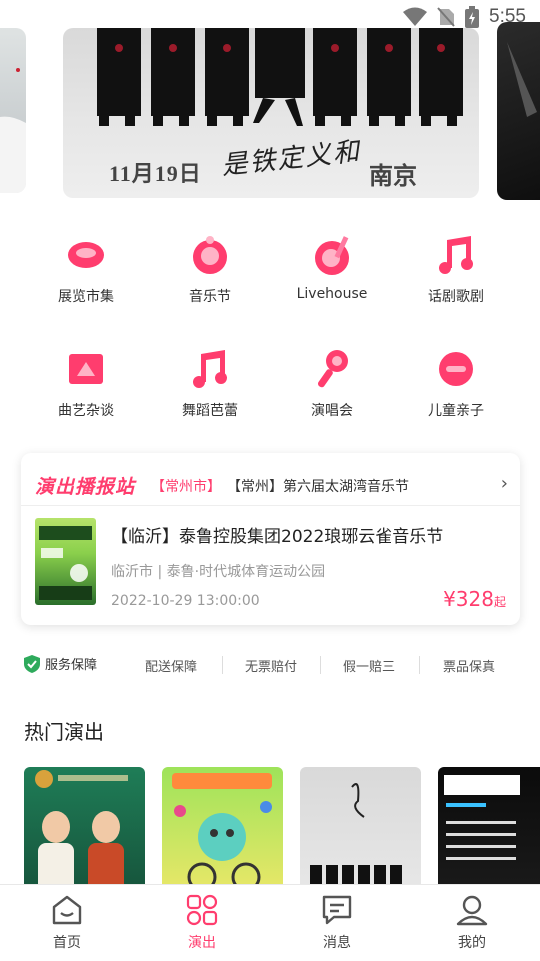 Image resolution: width=540 pixels, height=961 pixels. I want to click on broadcast-header: 演出播报站 【常州市】 【常州】第六届太湖湾音乐节 ›, so click(270, 479).